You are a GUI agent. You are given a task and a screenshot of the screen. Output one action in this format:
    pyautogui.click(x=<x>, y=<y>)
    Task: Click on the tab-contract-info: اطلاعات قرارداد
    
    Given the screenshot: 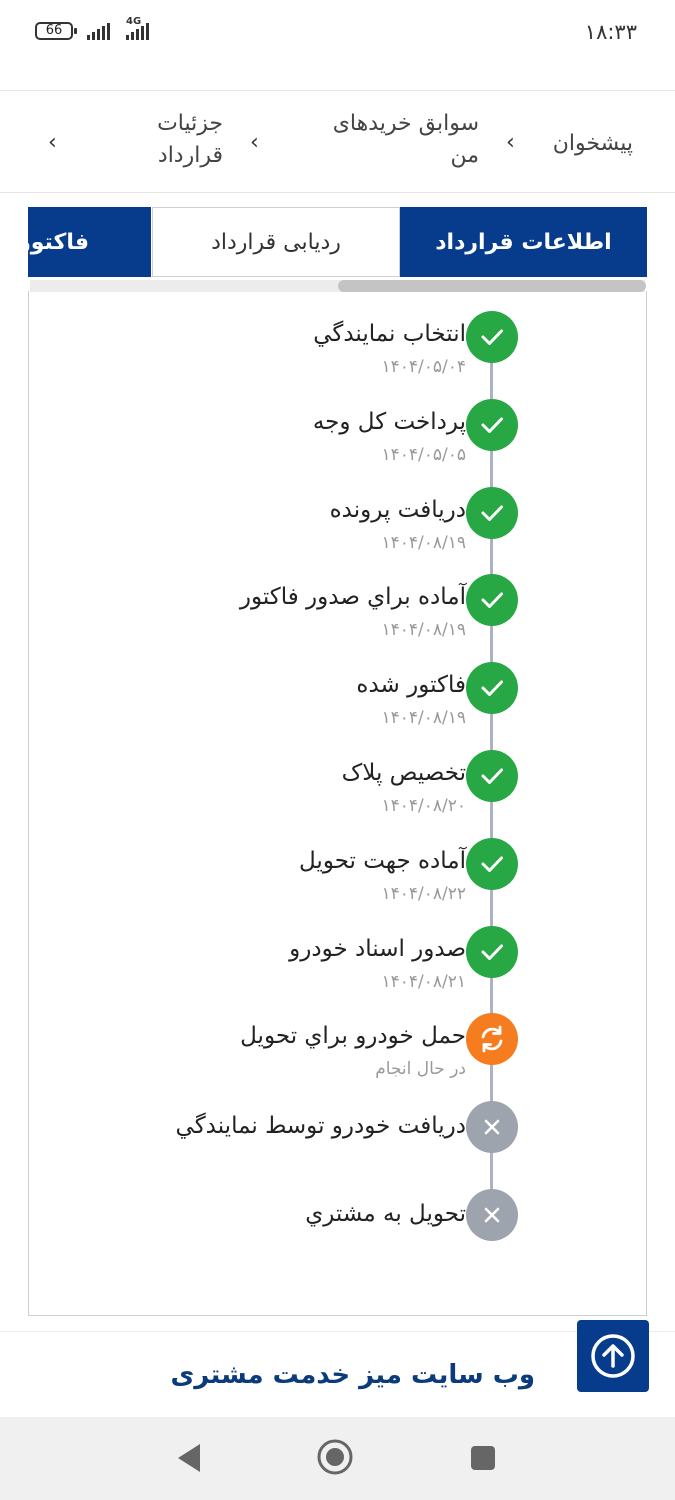 What is the action you would take?
    pyautogui.click(x=523, y=242)
    